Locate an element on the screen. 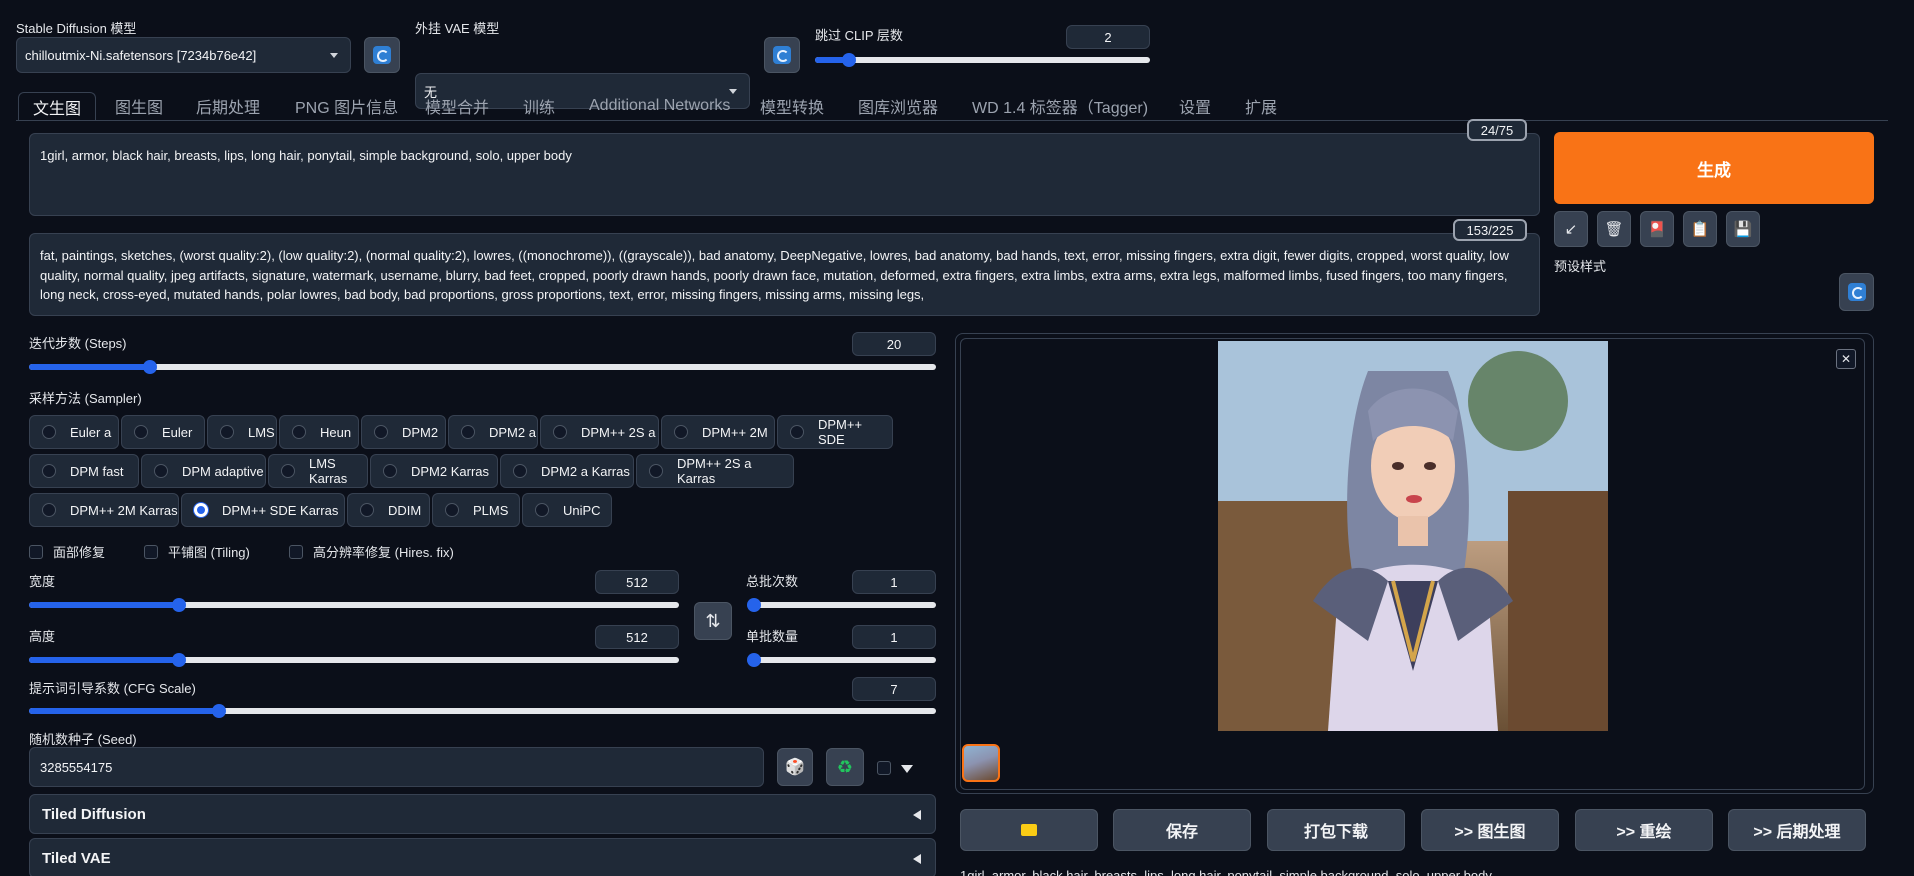 This screenshot has height=876, width=1914. refresh-vae-button is located at coordinates (782, 55).